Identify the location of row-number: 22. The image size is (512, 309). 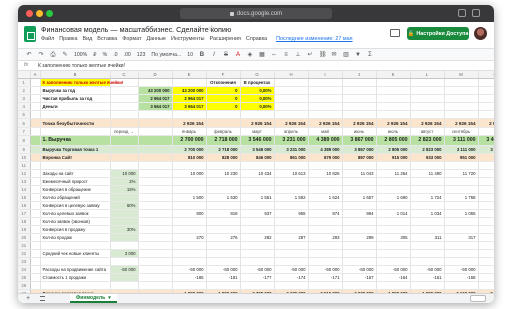
(24, 253).